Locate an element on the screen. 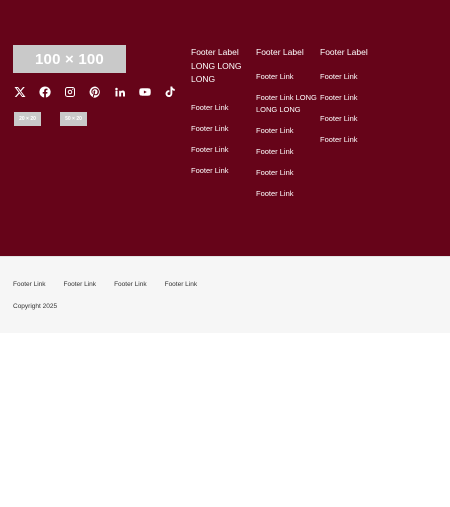 The height and width of the screenshot is (507, 450). linkedin-icon is located at coordinates (119, 91).